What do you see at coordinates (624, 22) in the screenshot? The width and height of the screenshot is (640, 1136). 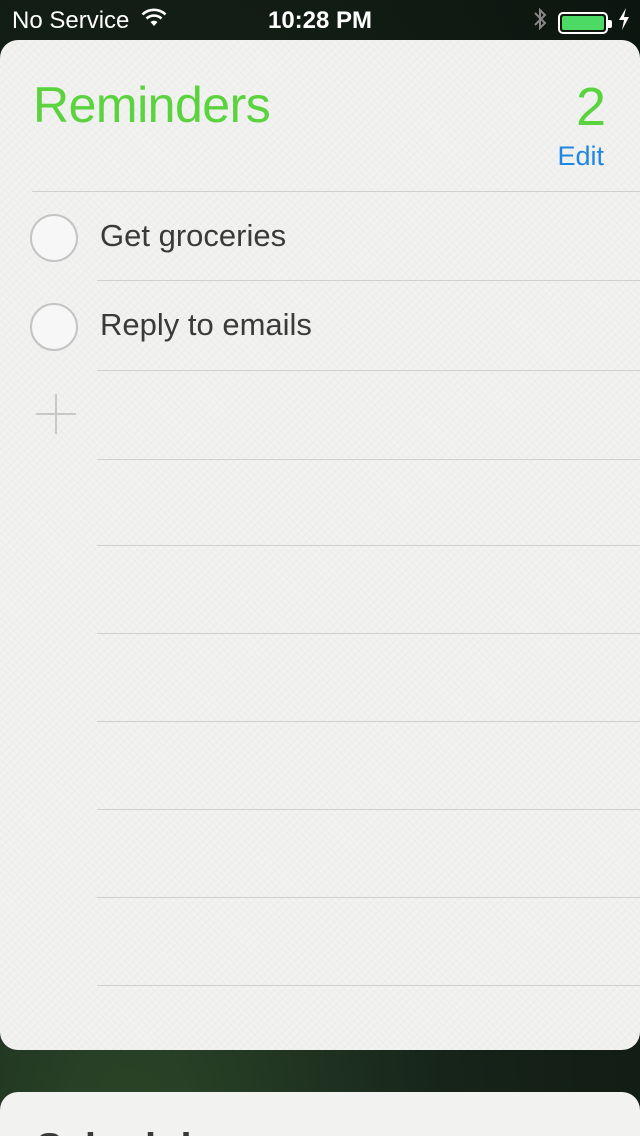 I see `charging-bolt-icon` at bounding box center [624, 22].